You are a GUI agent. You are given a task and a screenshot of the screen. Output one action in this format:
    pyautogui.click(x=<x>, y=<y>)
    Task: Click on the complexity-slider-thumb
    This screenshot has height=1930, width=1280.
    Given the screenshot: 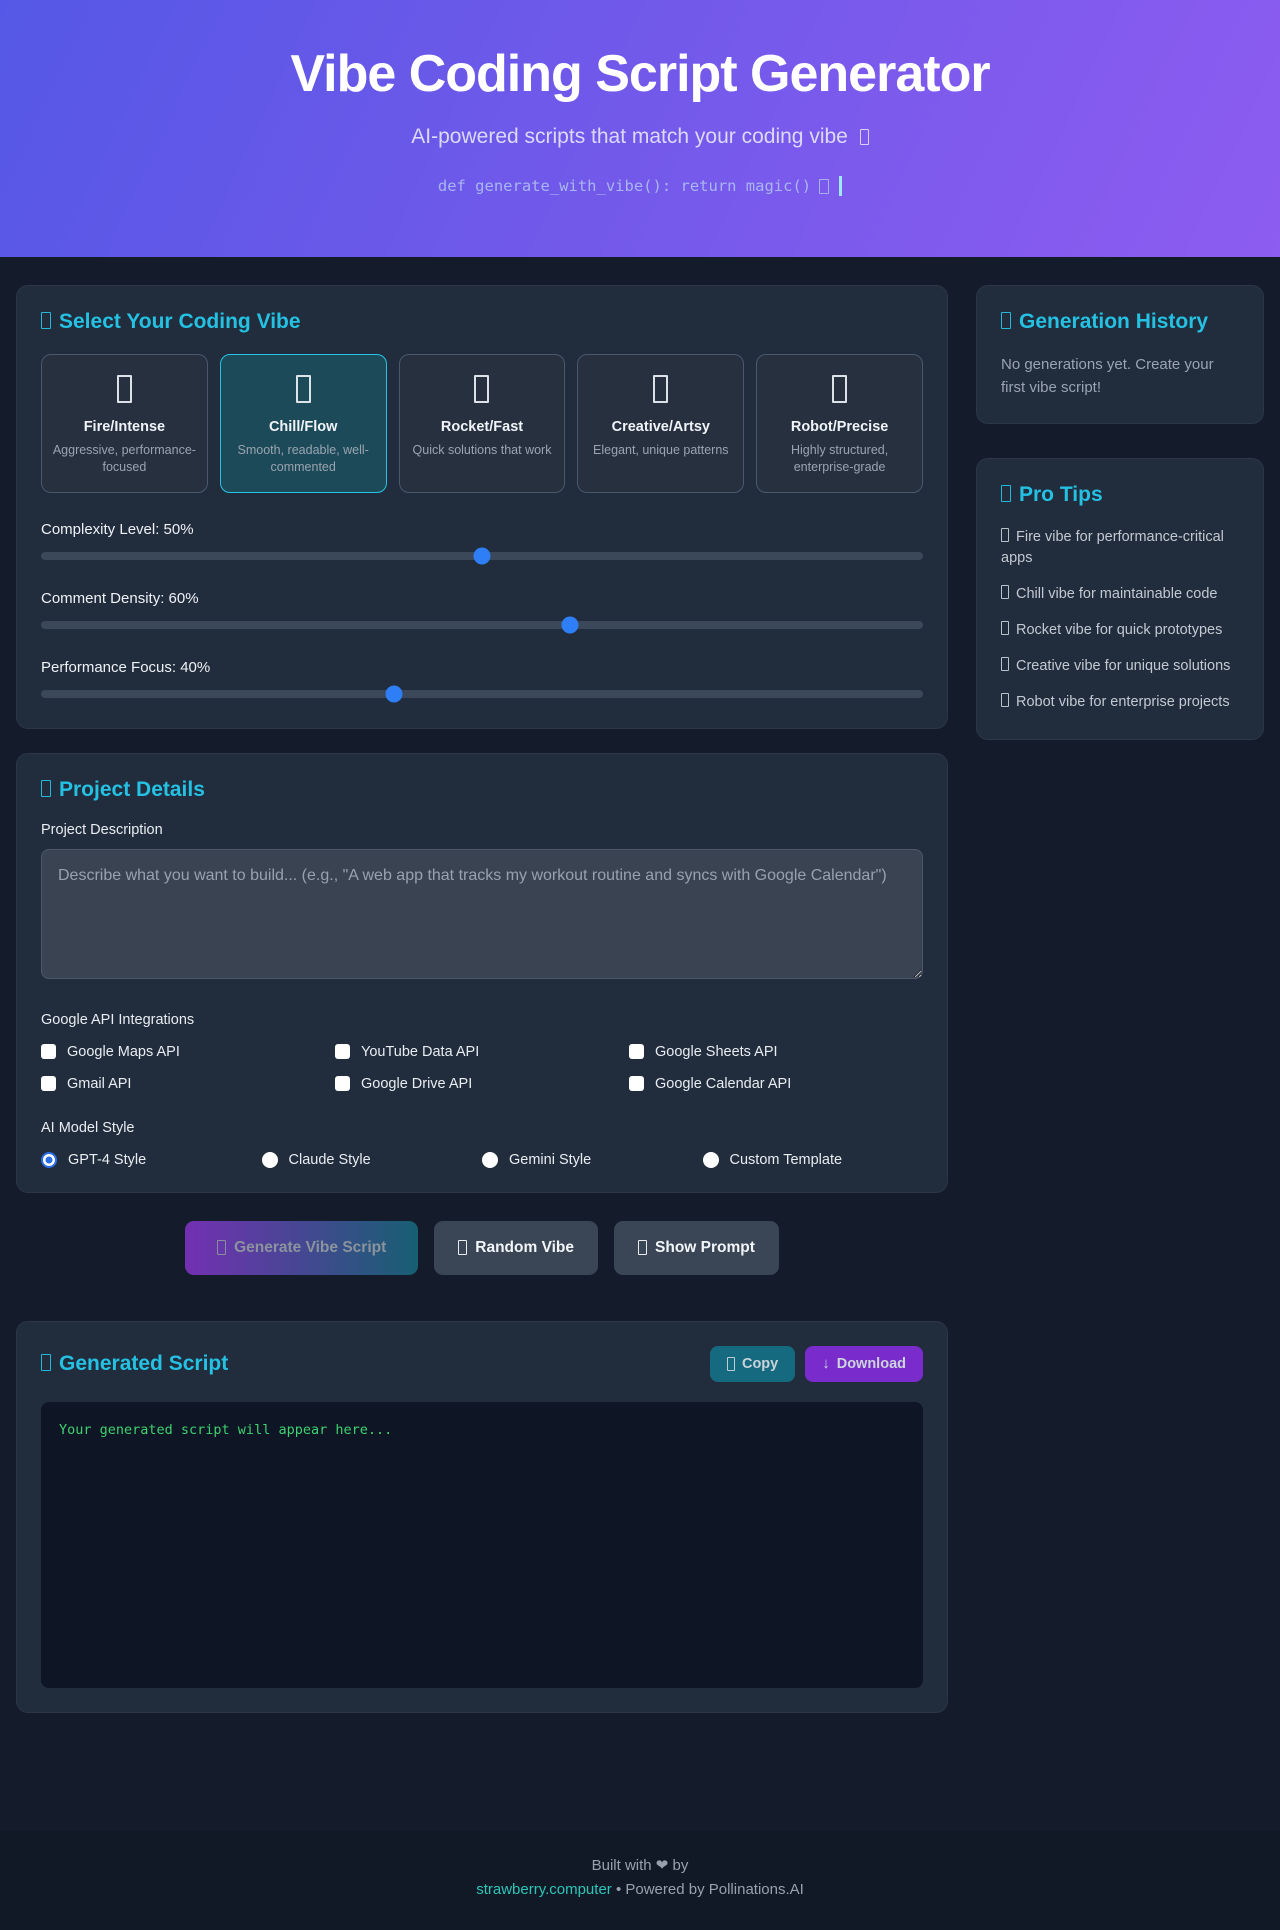 What is the action you would take?
    pyautogui.click(x=482, y=556)
    